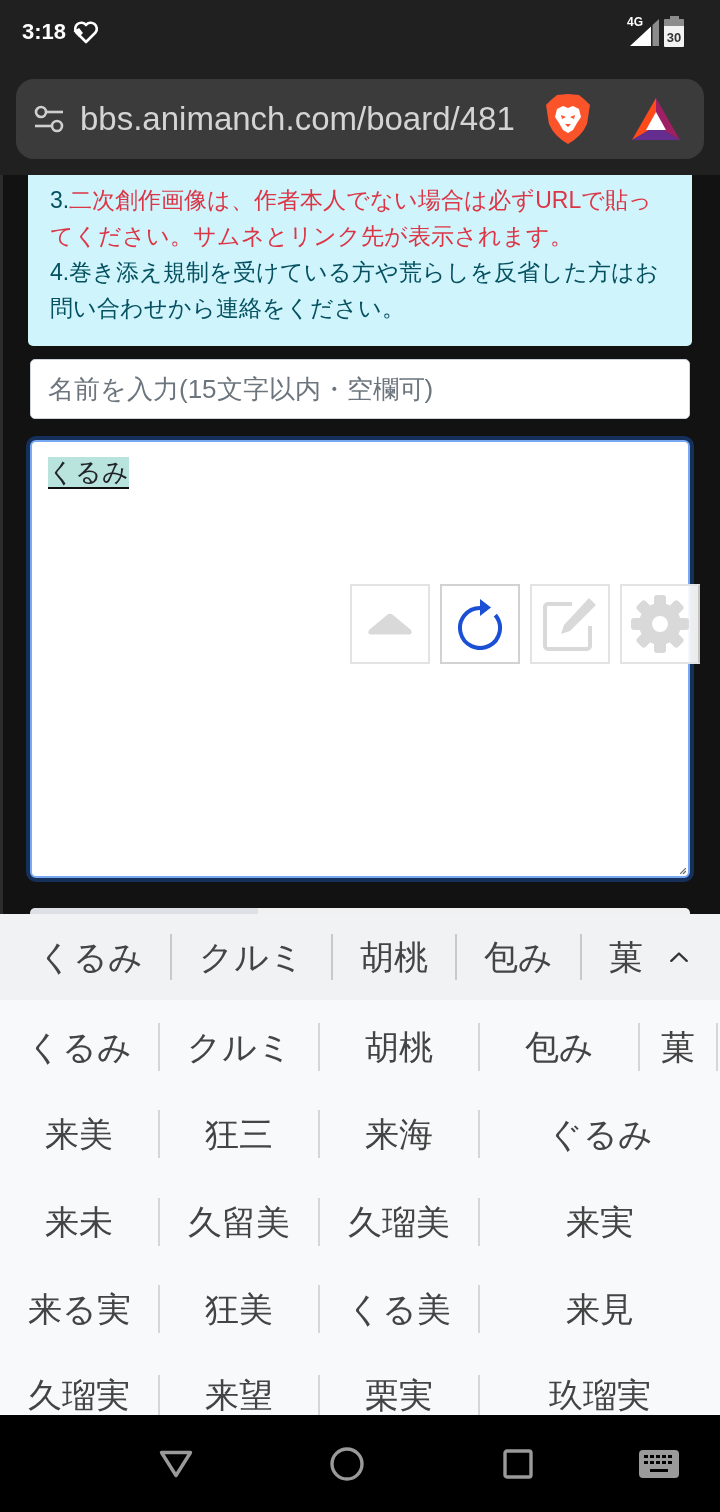 This screenshot has height=1512, width=720. What do you see at coordinates (90, 957) in the screenshot?
I see `suggestion: くるみ` at bounding box center [90, 957].